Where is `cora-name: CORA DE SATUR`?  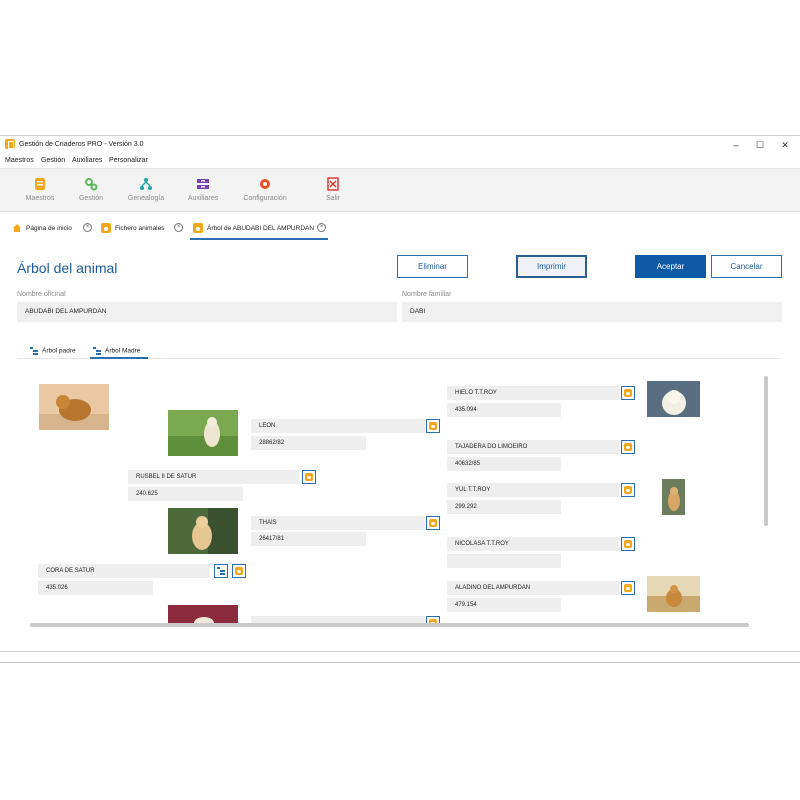
cora-name: CORA DE SATUR is located at coordinates (124, 571).